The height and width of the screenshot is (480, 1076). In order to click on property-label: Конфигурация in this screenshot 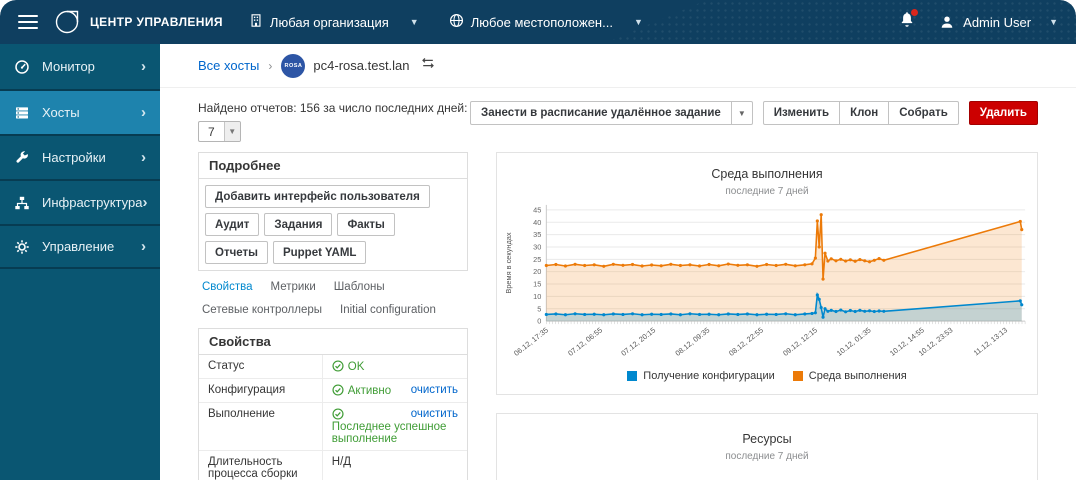, I will do `click(261, 390)`.